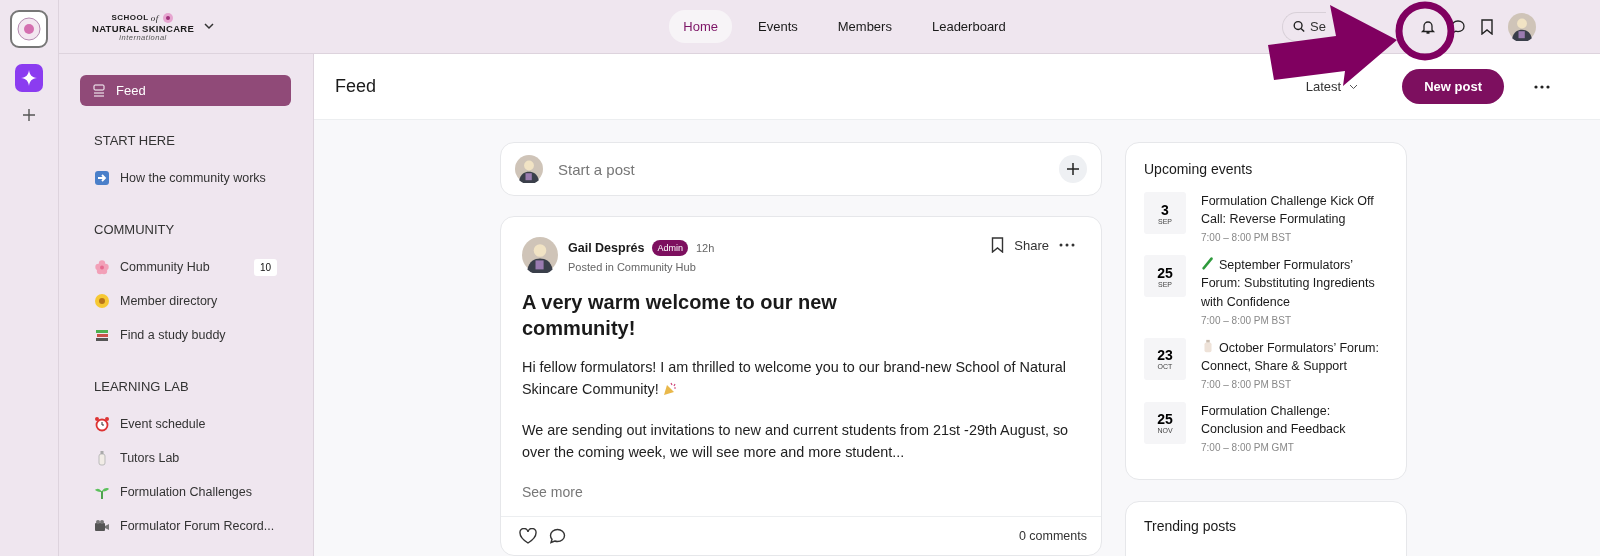 This screenshot has width=1600, height=556. What do you see at coordinates (135, 140) in the screenshot?
I see `section-title: START HERE` at bounding box center [135, 140].